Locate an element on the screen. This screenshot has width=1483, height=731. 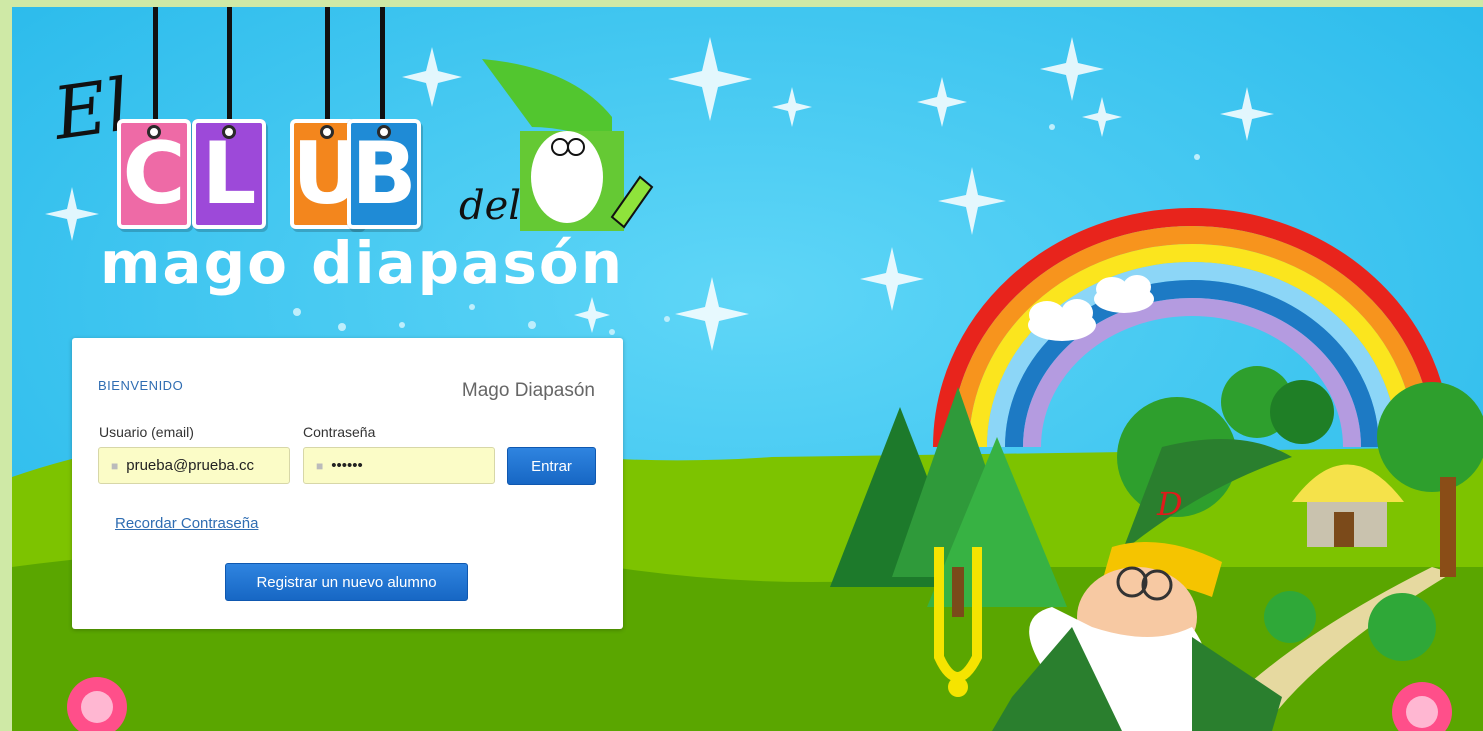
logo-del-text: del is located at coordinates (490, 206).